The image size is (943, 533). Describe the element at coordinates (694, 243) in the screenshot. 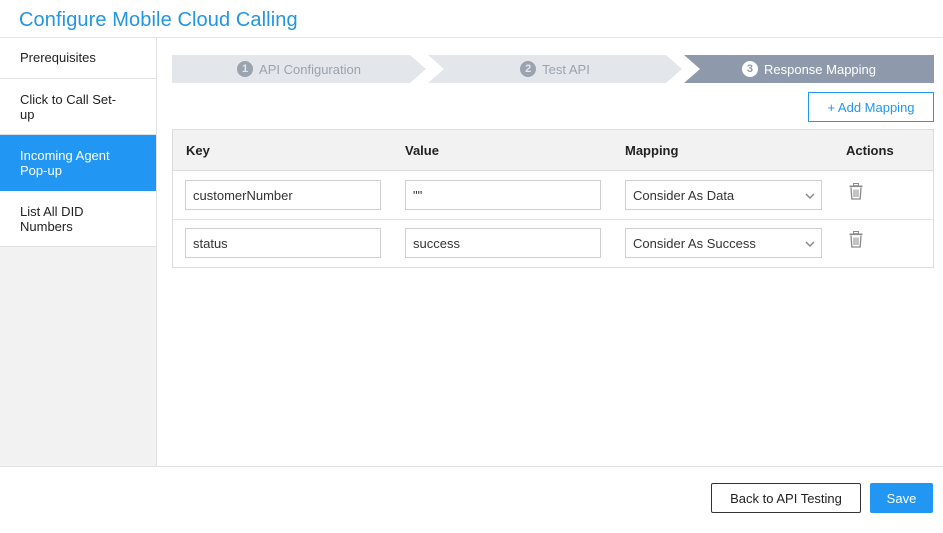

I see `mapping-select-value: Consider As Success` at that location.